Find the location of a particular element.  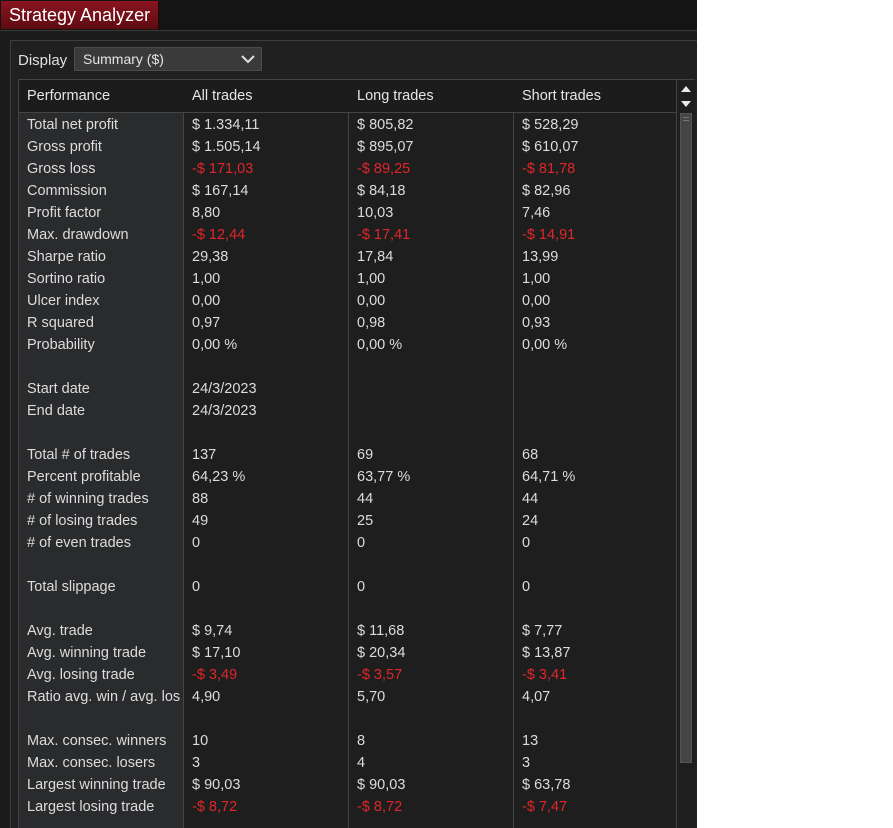

cell-all-trades: $ 1.505,14 is located at coordinates (226, 147).